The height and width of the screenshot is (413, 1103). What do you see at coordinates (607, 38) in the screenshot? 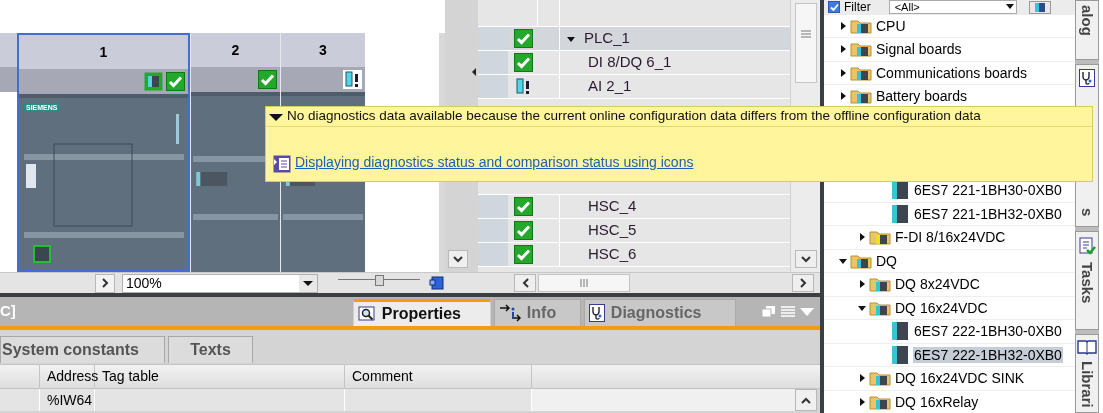
I see `device-name: PLC_1` at bounding box center [607, 38].